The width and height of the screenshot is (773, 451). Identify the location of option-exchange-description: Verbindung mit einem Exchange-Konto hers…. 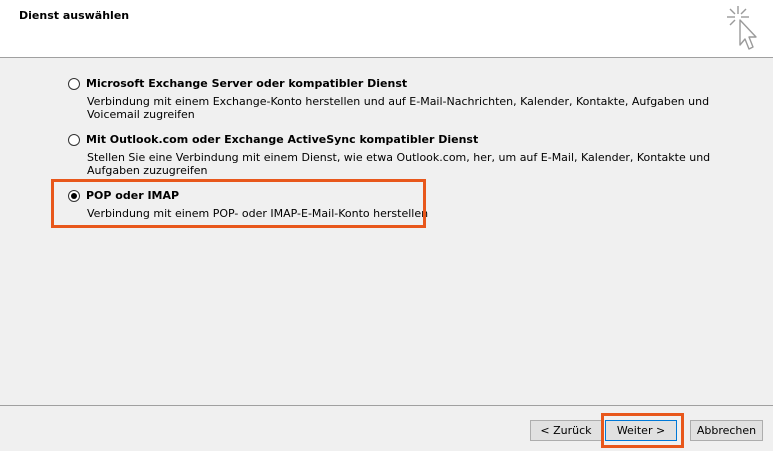
(398, 108).